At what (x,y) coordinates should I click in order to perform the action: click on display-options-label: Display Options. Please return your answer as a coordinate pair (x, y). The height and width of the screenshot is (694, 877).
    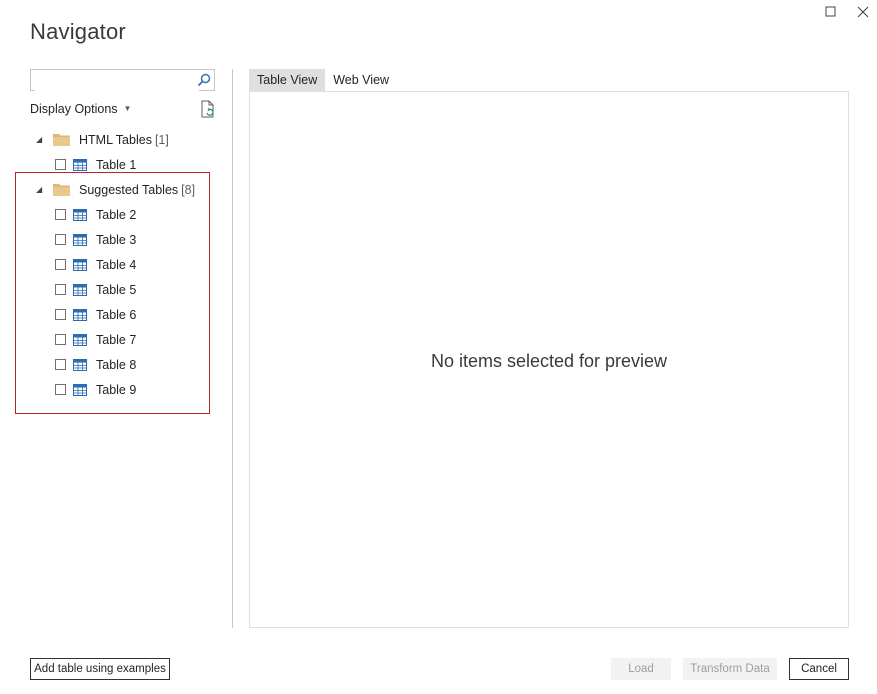
    Looking at the image, I should click on (74, 109).